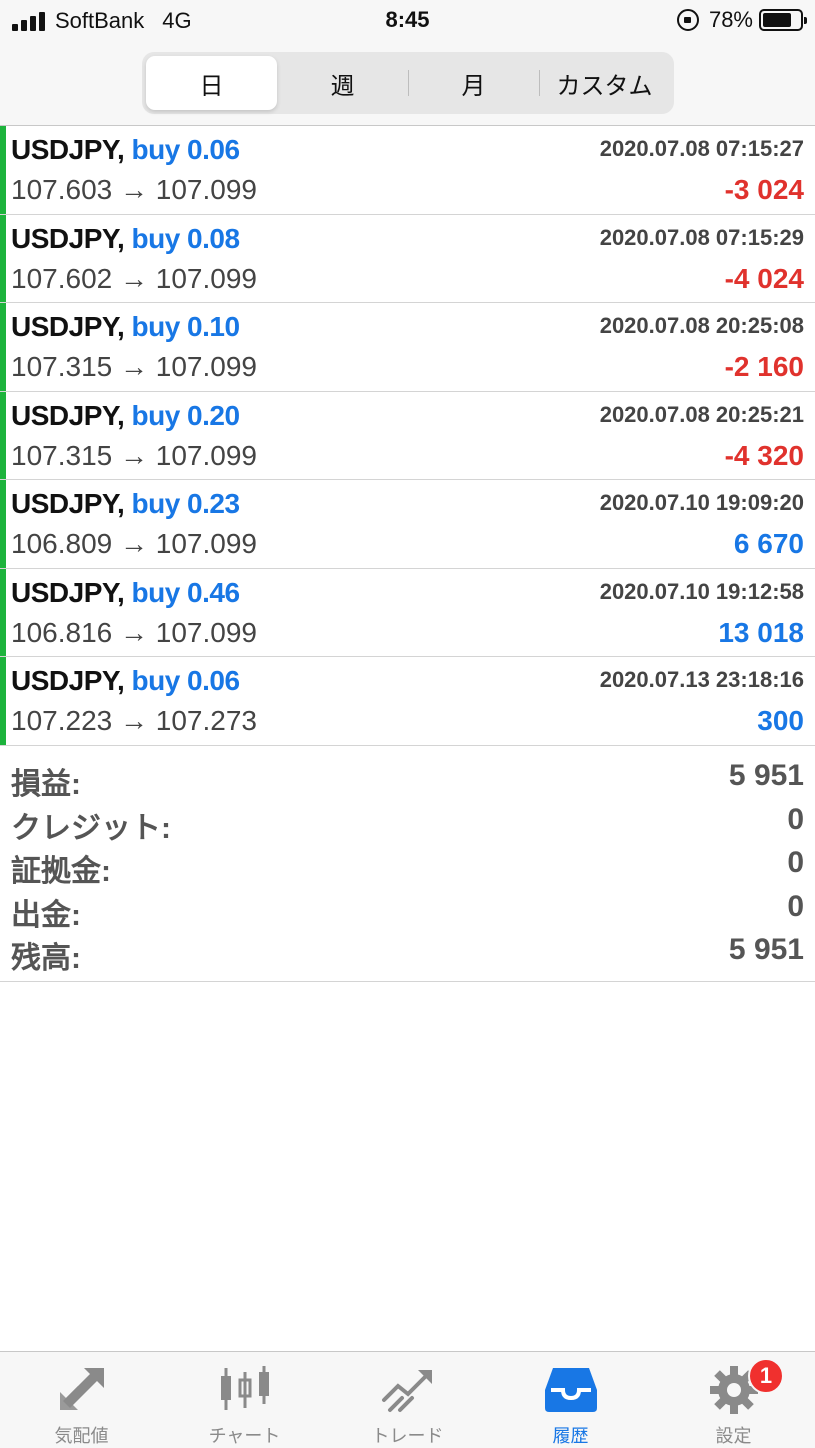 Image resolution: width=815 pixels, height=1448 pixels. I want to click on period-segmented-control: 日 週 月 カスタム, so click(408, 83).